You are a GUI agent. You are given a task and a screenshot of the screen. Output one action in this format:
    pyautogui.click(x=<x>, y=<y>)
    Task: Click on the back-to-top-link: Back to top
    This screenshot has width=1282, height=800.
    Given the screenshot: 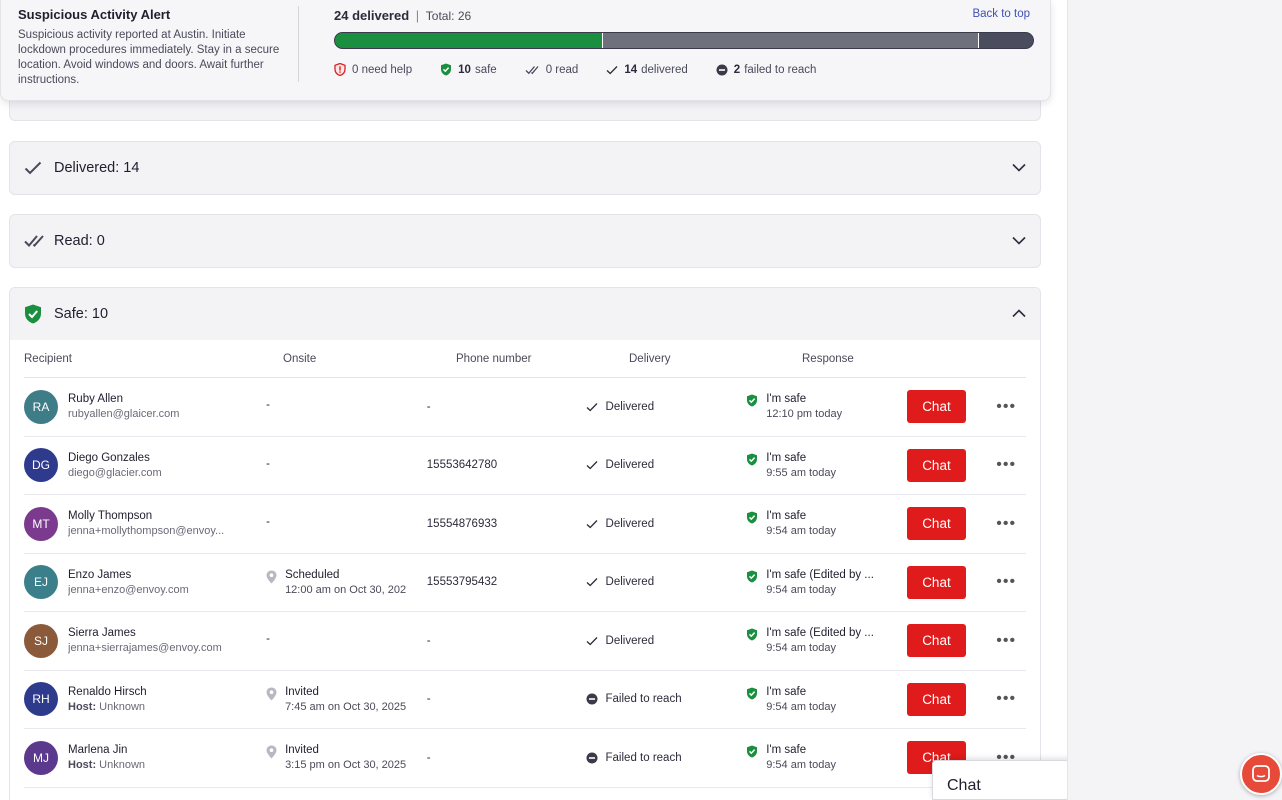 What is the action you would take?
    pyautogui.click(x=1001, y=14)
    